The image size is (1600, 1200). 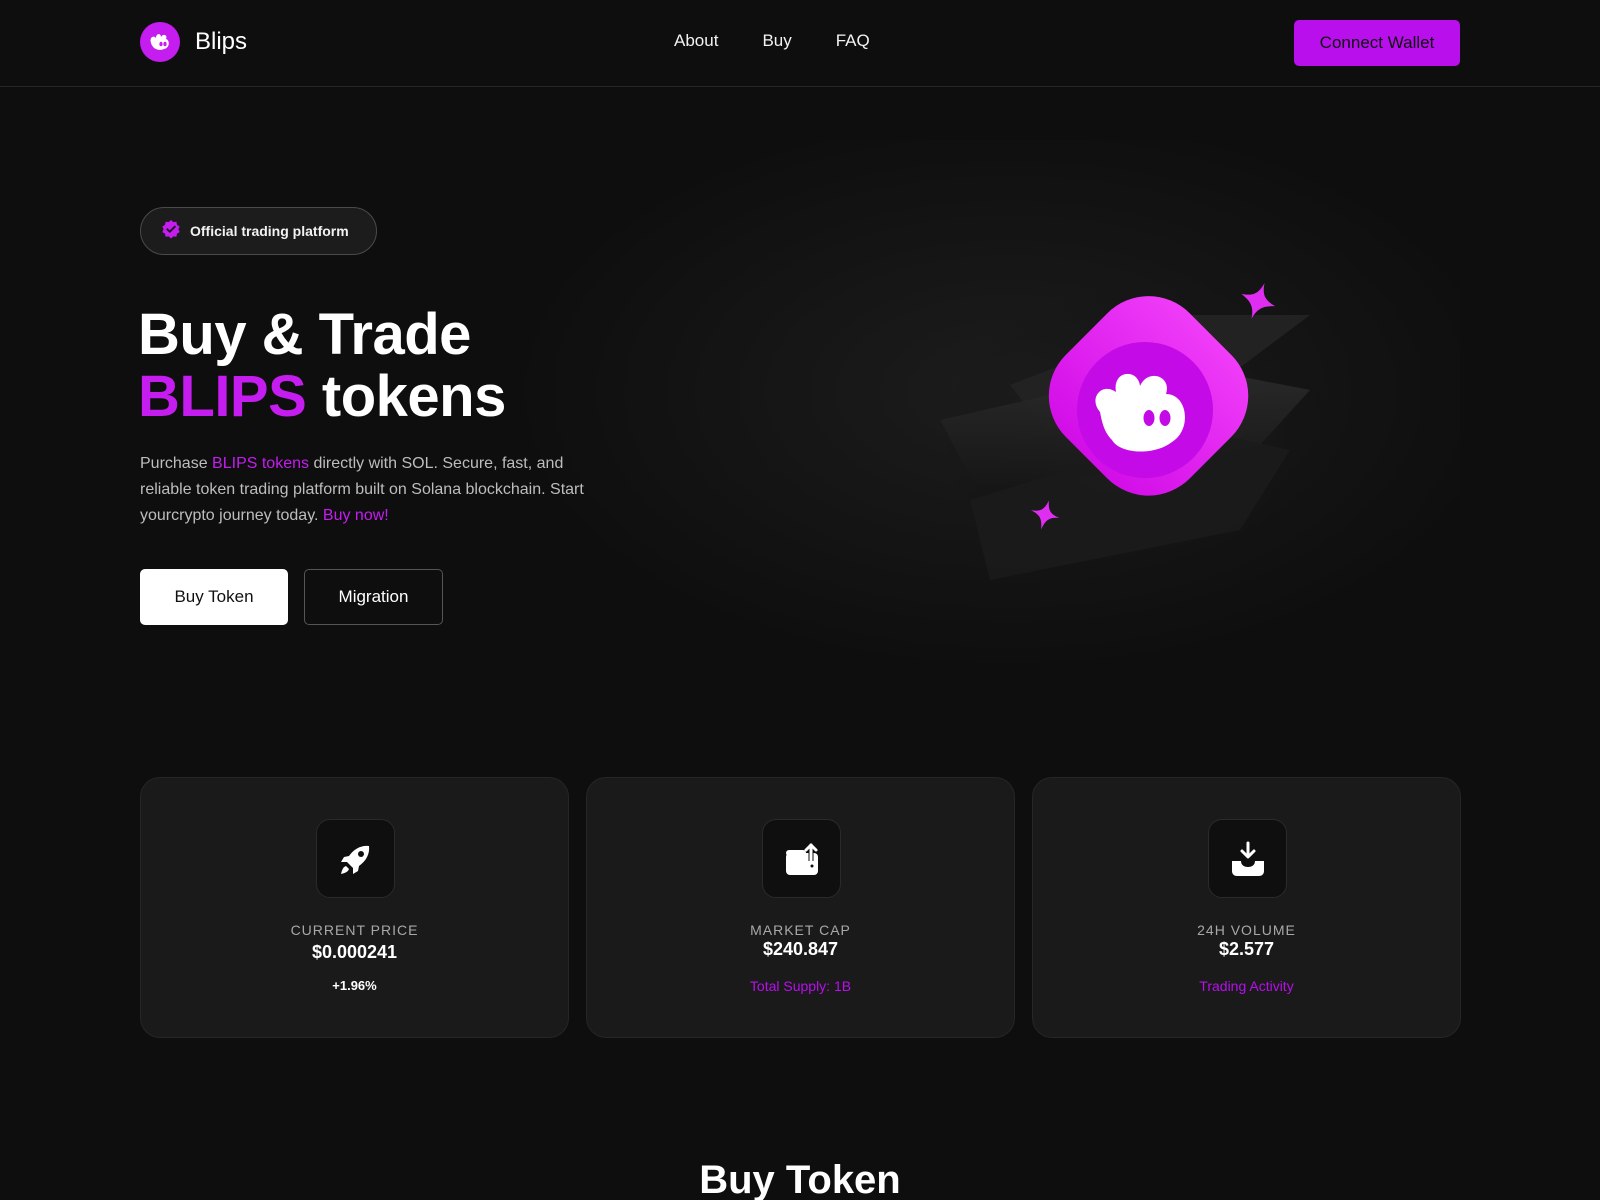 I want to click on connect-wallet-button: Connect Wallet, so click(x=1377, y=43).